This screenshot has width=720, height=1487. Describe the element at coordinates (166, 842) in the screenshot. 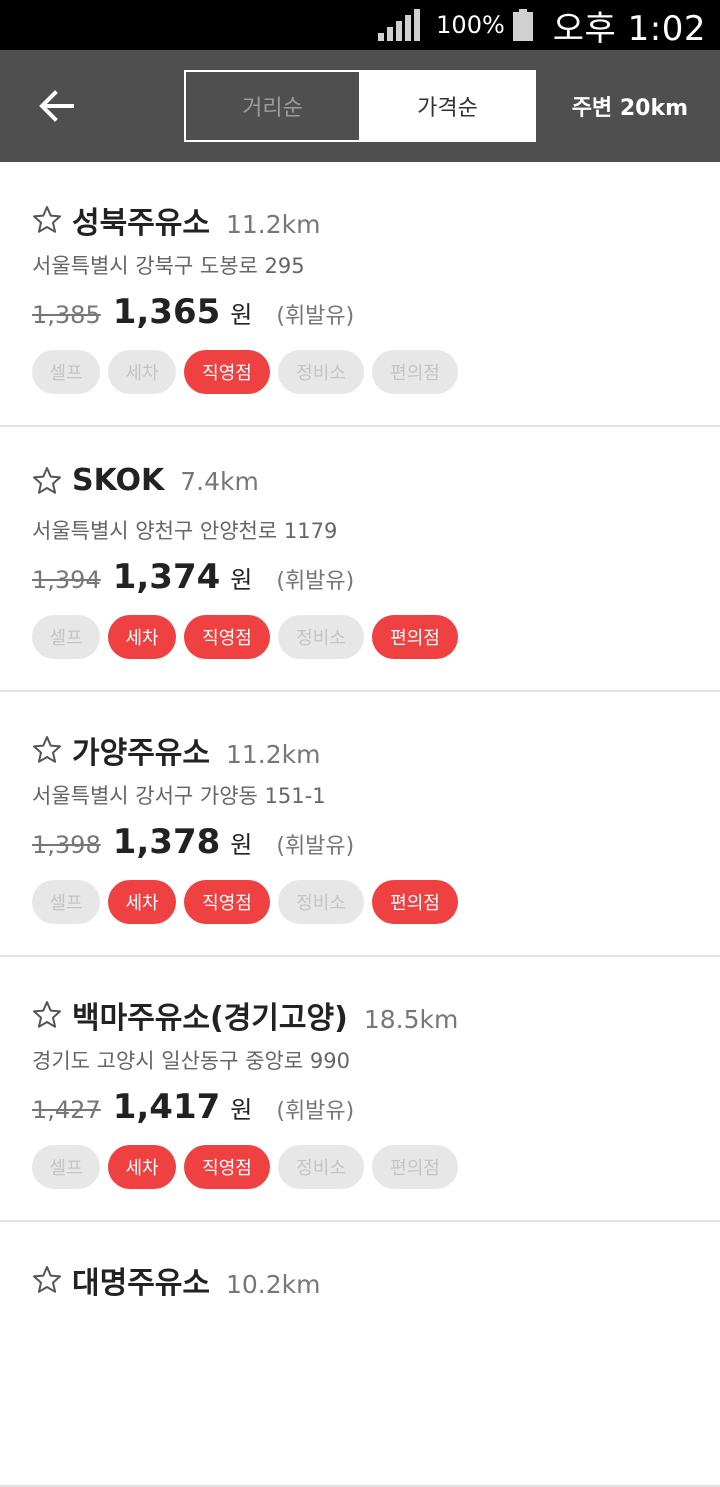

I see `current-price: 1,378` at that location.